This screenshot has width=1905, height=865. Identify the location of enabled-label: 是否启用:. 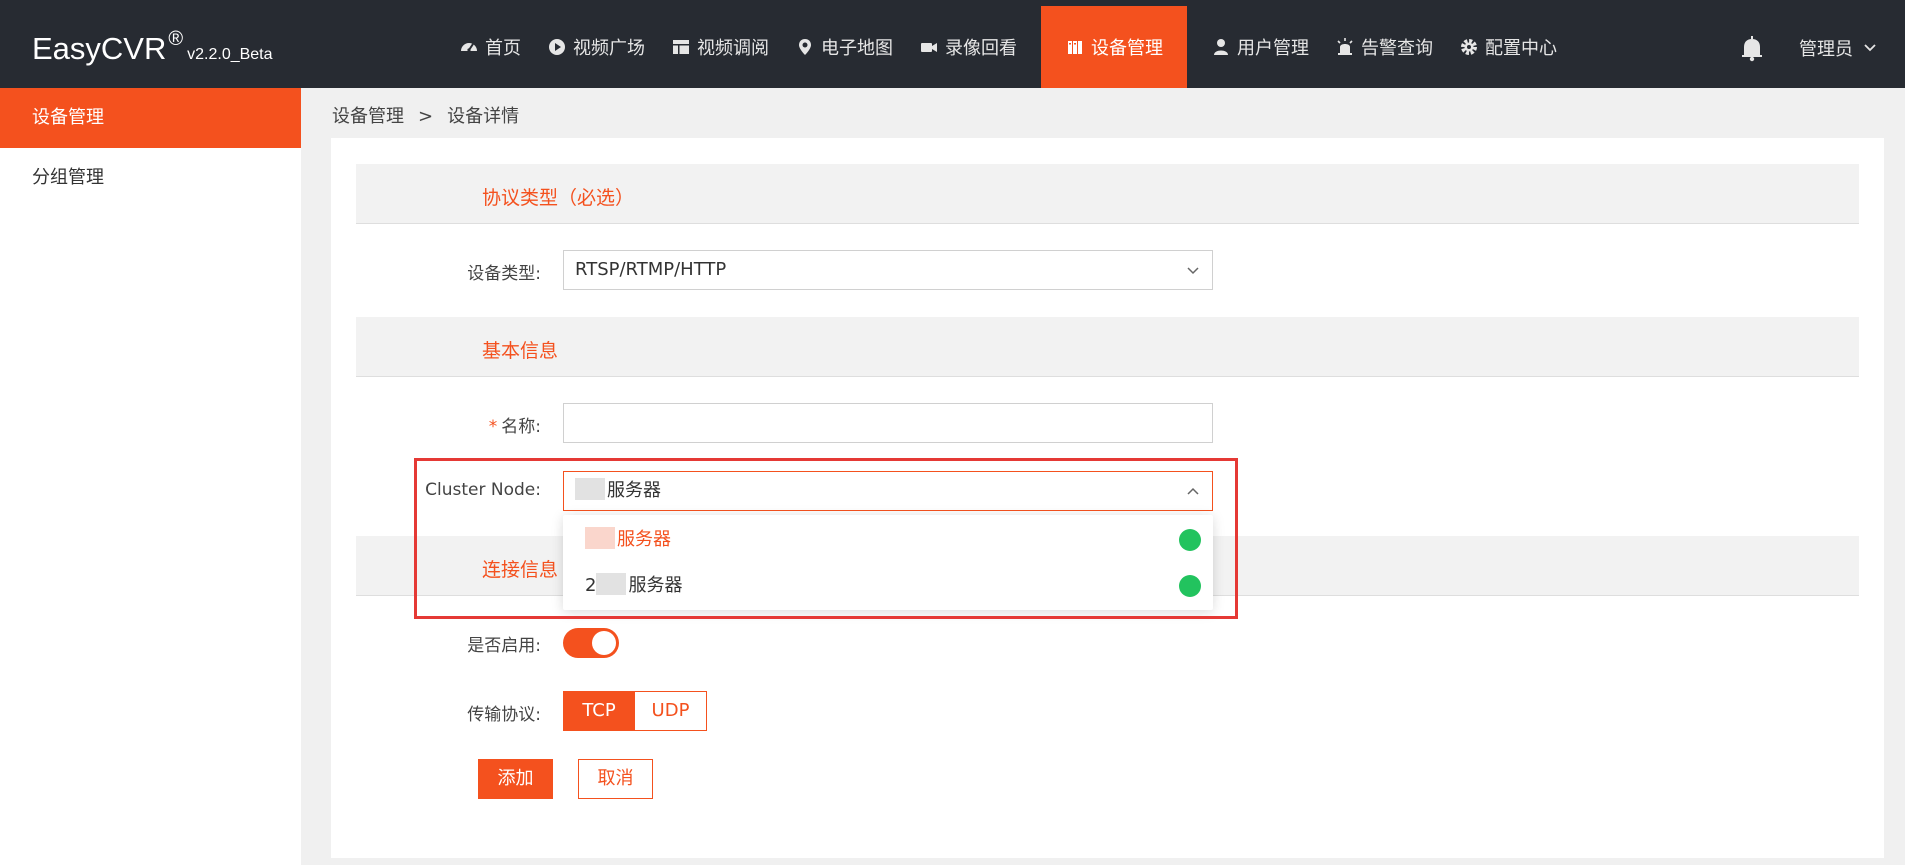
(504, 646).